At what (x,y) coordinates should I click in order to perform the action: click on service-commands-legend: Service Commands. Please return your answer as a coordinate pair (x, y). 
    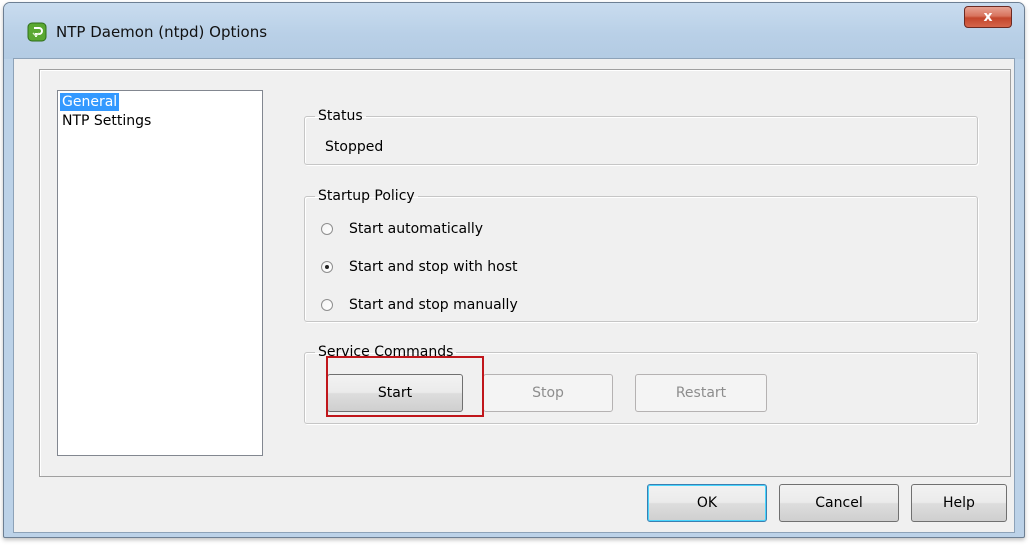
    Looking at the image, I should click on (386, 352).